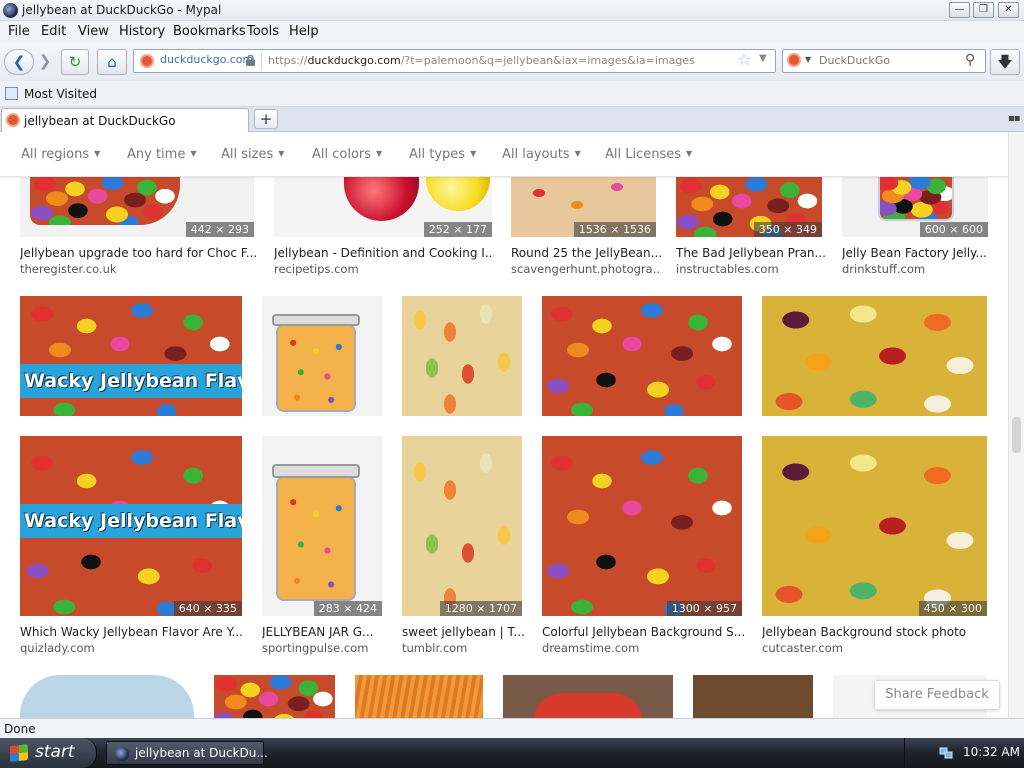  What do you see at coordinates (642, 526) in the screenshot?
I see `result-image: 1300 × 957` at bounding box center [642, 526].